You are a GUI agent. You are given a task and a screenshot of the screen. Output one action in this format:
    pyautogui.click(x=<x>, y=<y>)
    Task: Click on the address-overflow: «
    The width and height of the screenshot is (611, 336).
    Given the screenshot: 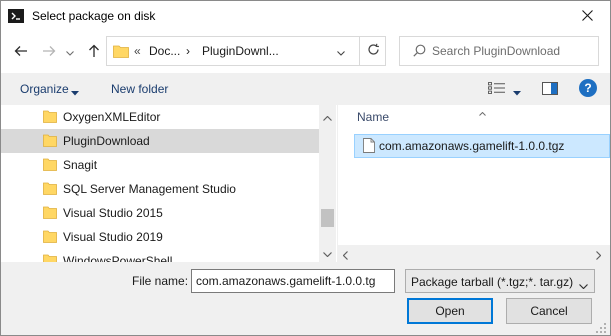 What is the action you would take?
    pyautogui.click(x=137, y=51)
    